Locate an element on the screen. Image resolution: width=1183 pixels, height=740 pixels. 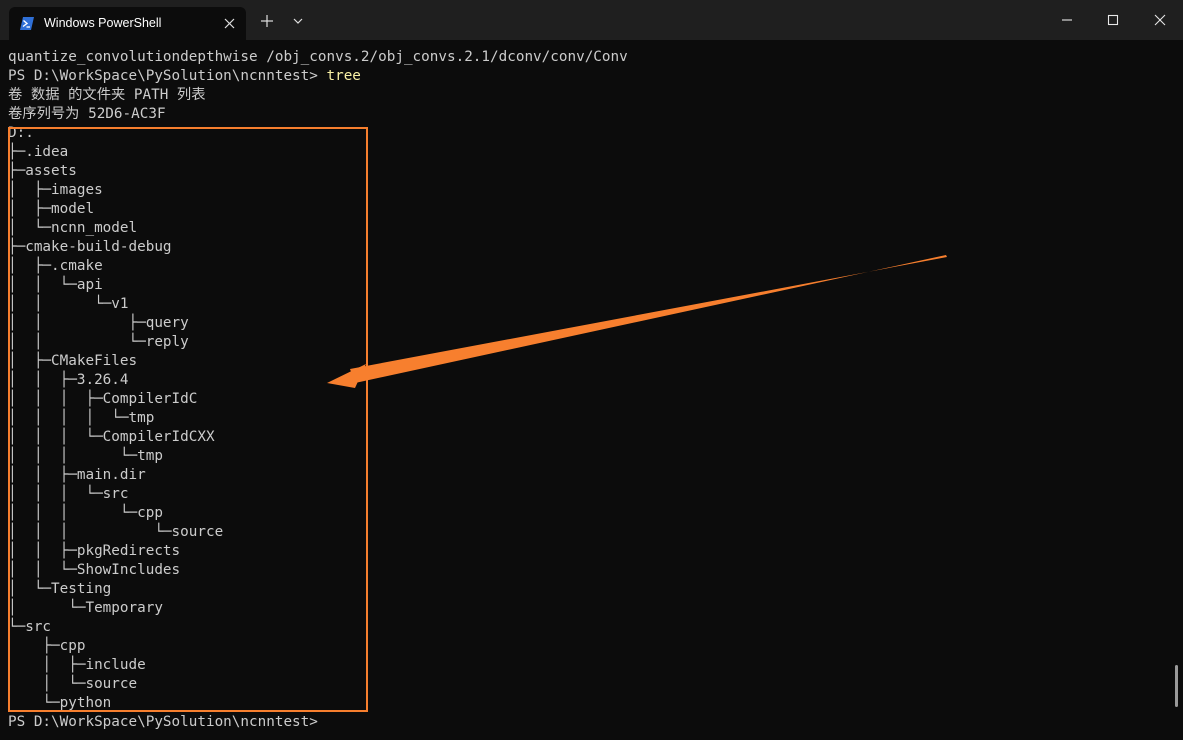
tree-line: │ │ ├─pkgRedirects is located at coordinates (94, 551).